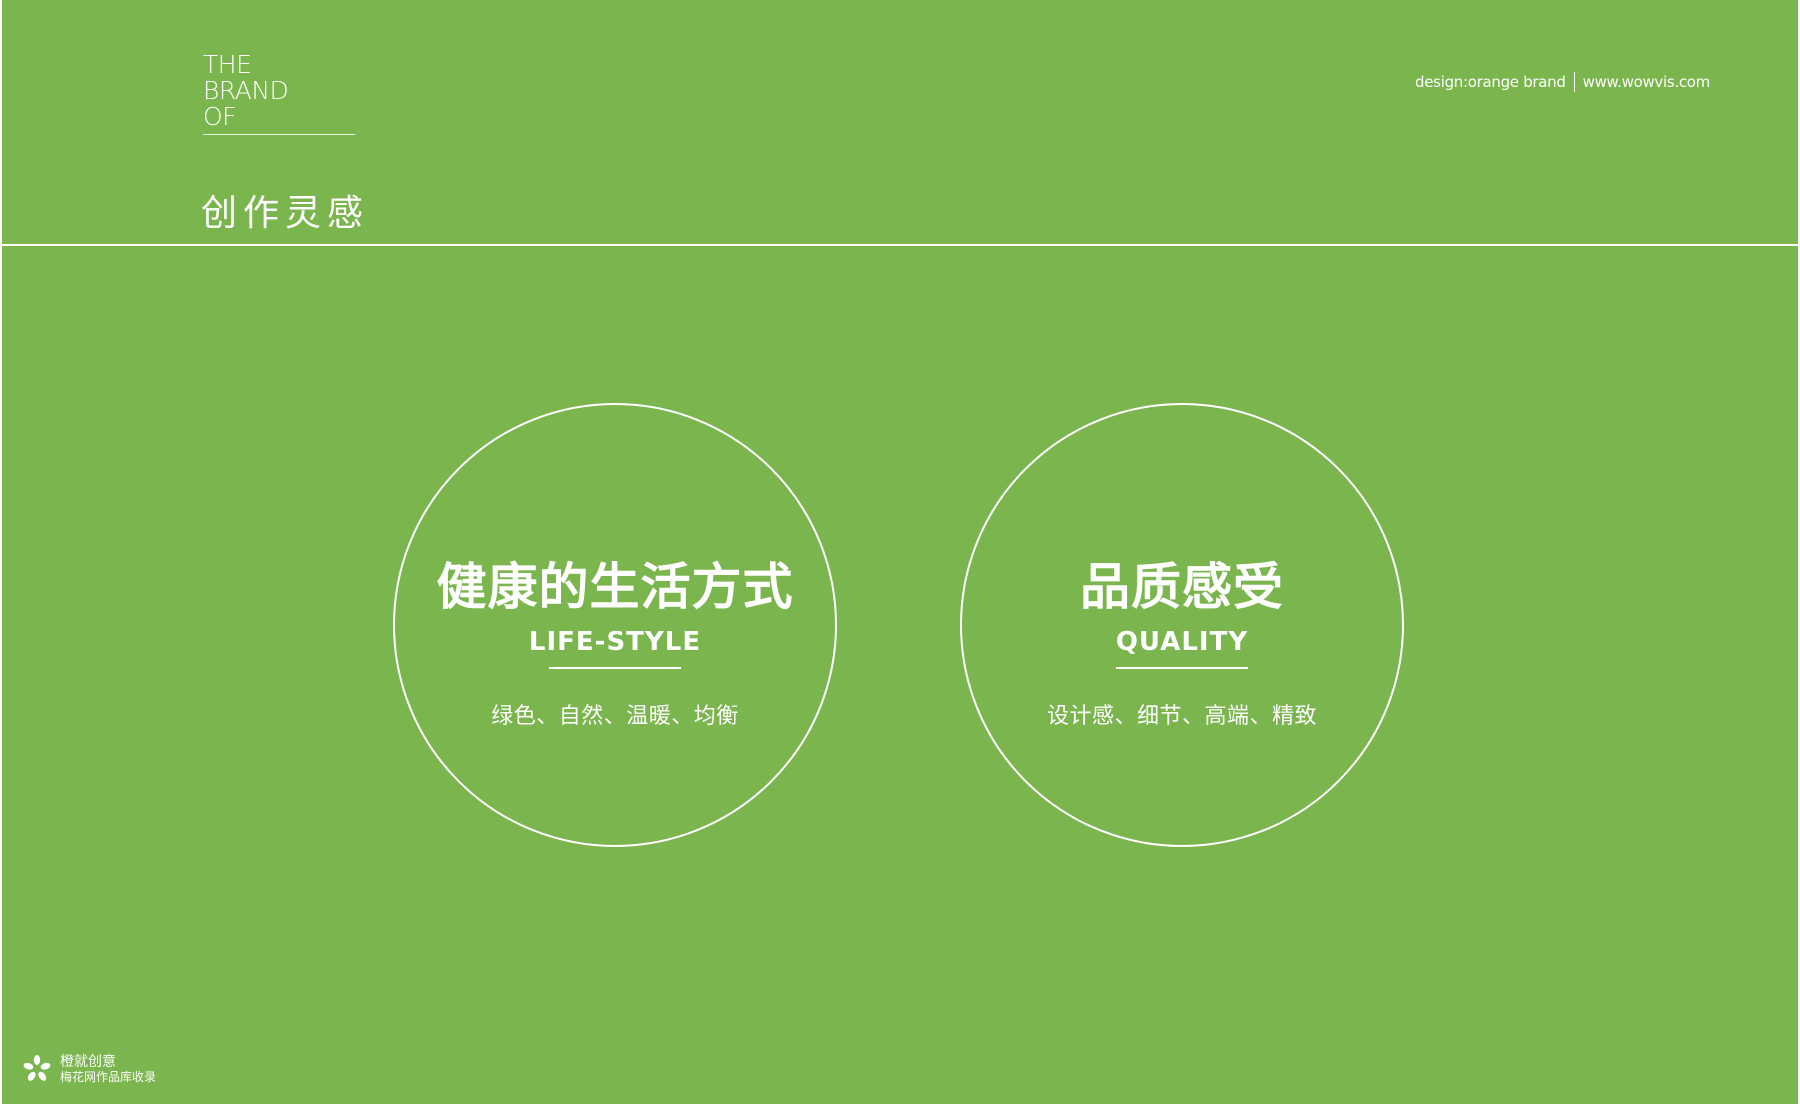  What do you see at coordinates (227, 64) in the screenshot?
I see `brand-line-the: THE` at bounding box center [227, 64].